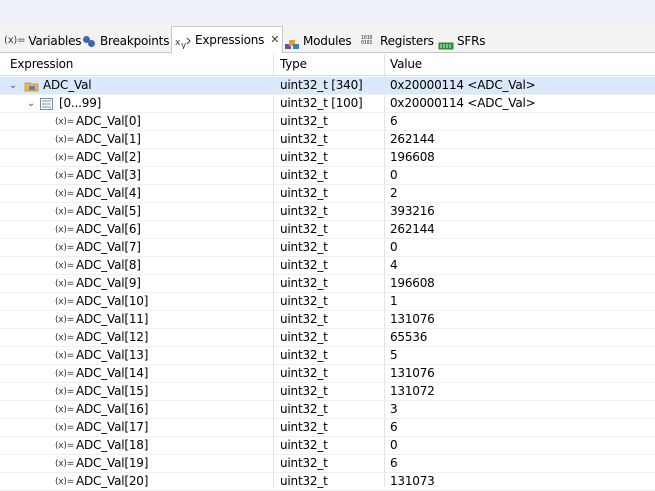 The width and height of the screenshot is (655, 491). What do you see at coordinates (522, 302) in the screenshot?
I see `value-cell: 1` at bounding box center [522, 302].